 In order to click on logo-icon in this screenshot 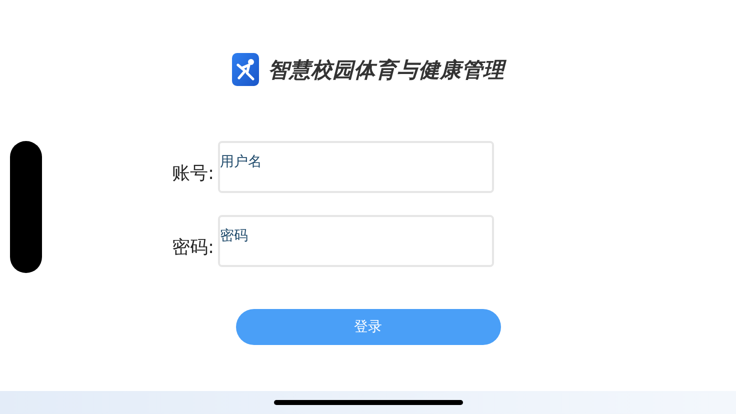, I will do `click(245, 69)`.